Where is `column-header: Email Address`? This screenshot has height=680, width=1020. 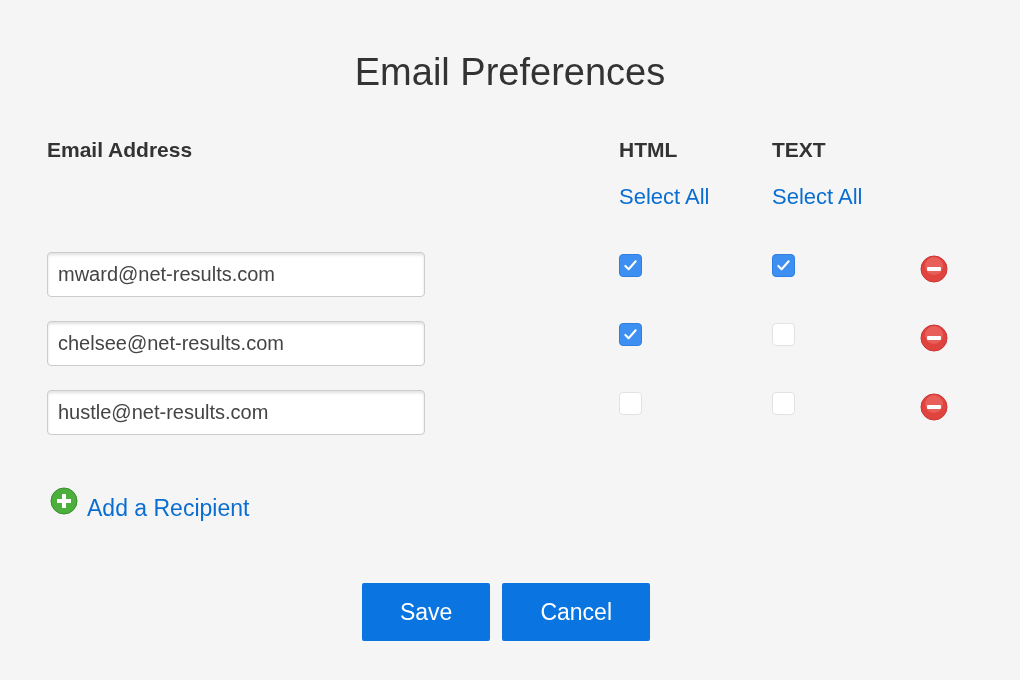
column-header: Email Address is located at coordinates (120, 149).